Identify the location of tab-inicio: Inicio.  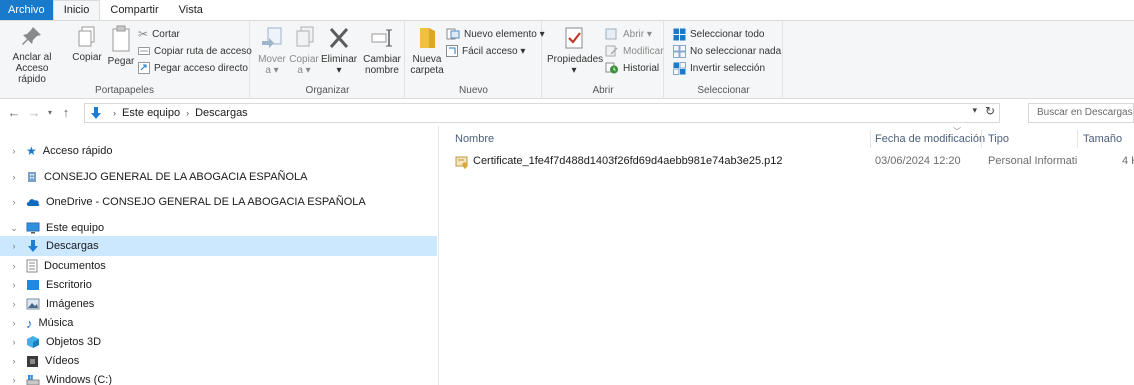
(76, 10).